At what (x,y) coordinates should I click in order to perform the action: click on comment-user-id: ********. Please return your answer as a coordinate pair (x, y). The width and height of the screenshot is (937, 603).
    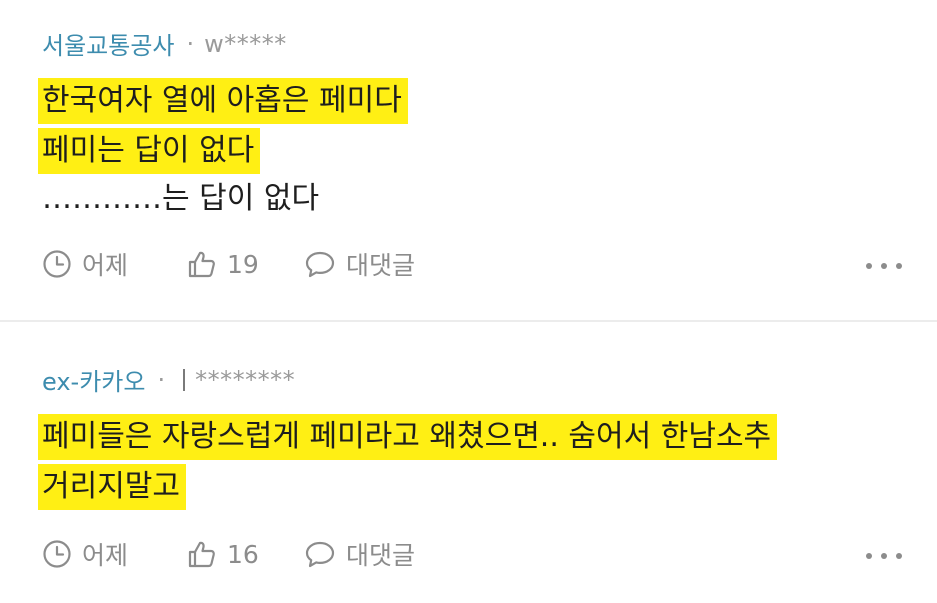
    Looking at the image, I should click on (245, 379).